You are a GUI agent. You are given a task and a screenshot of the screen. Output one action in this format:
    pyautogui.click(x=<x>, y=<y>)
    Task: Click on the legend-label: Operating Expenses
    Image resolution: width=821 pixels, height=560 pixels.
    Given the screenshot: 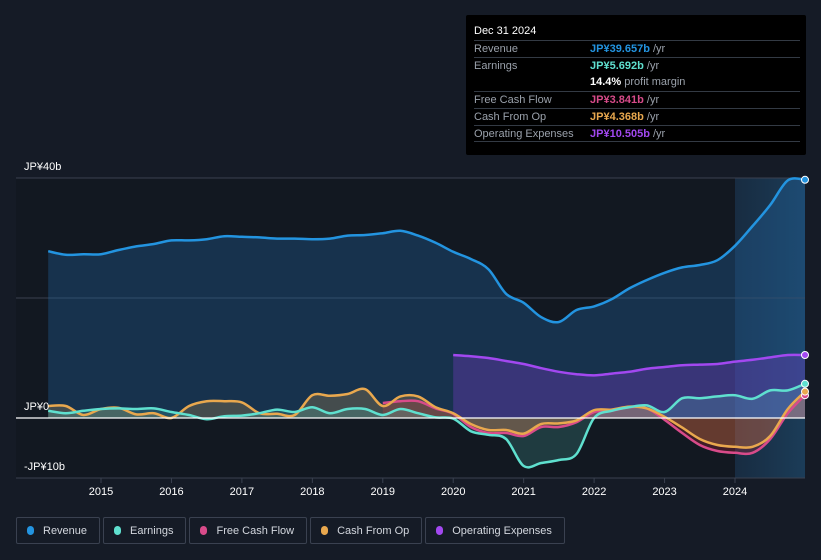 What is the action you would take?
    pyautogui.click(x=502, y=530)
    